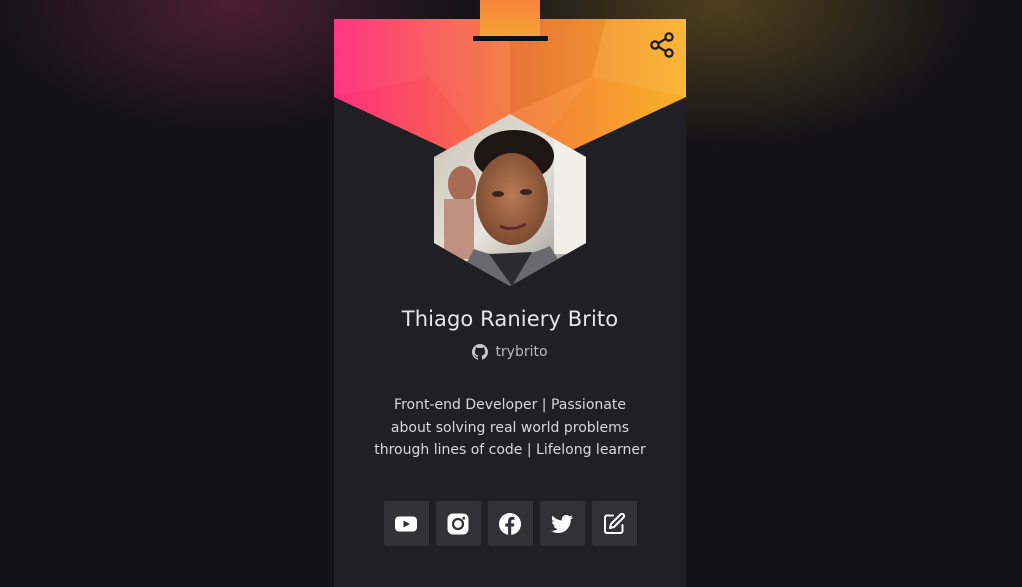 The image size is (1022, 587). I want to click on badge-clip, so click(510, 38).